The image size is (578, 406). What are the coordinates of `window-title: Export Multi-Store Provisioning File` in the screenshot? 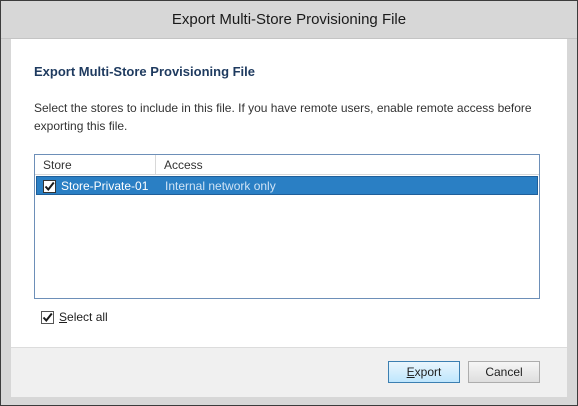 It's located at (289, 19).